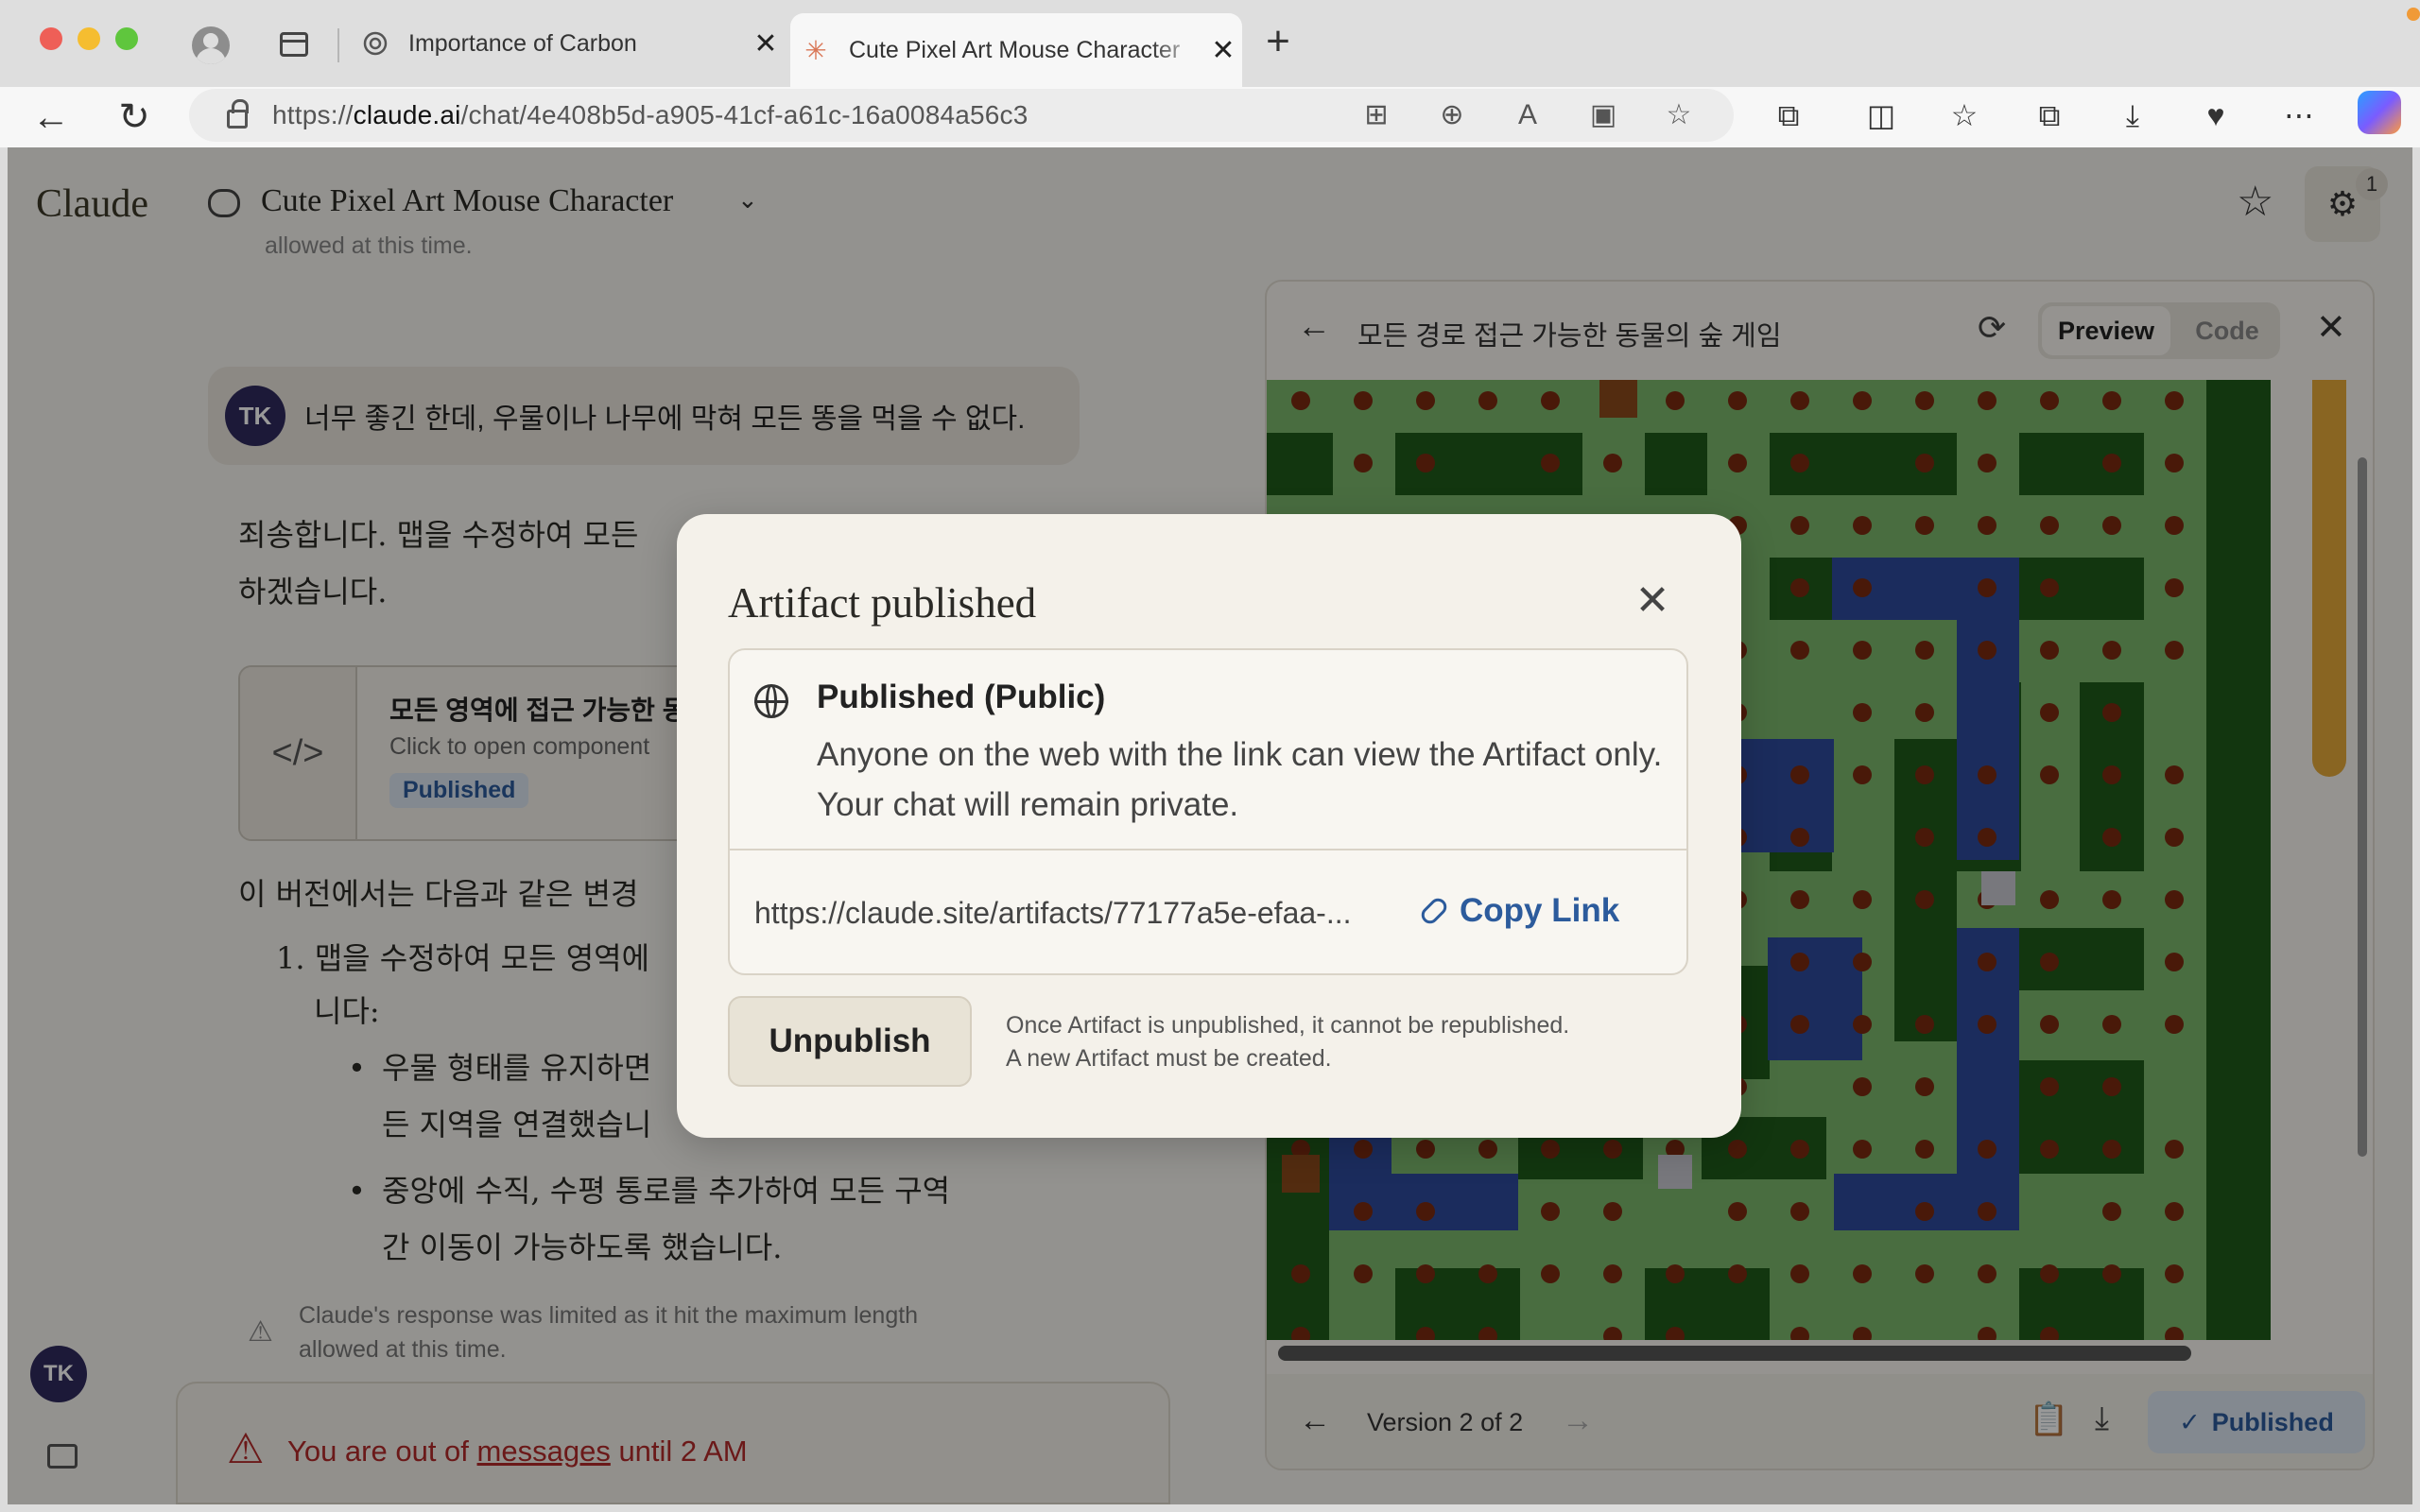 This screenshot has height=1512, width=2420. I want to click on lock-icon, so click(238, 114).